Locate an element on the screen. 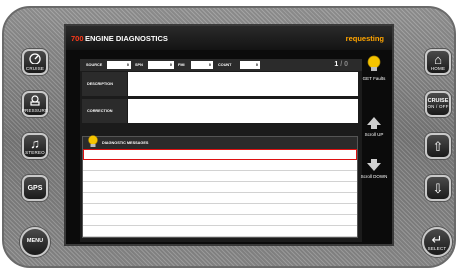 The image size is (458, 274). status-text: requesting is located at coordinates (364, 38).